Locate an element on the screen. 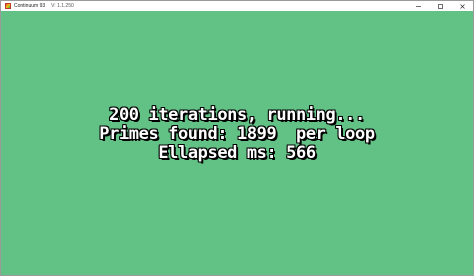 The width and height of the screenshot is (474, 276). maximize-button is located at coordinates (440, 6).